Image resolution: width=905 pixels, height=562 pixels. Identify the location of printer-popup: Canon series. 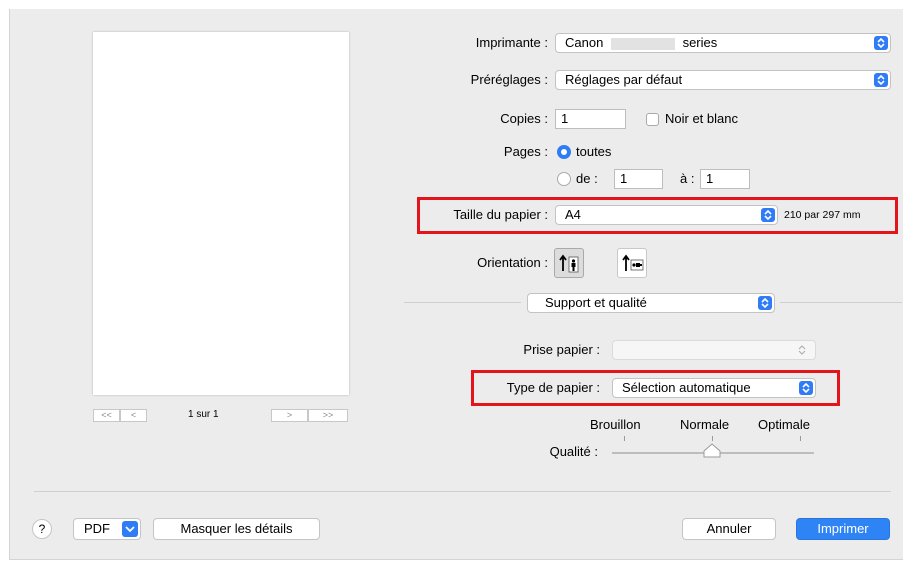
(723, 43).